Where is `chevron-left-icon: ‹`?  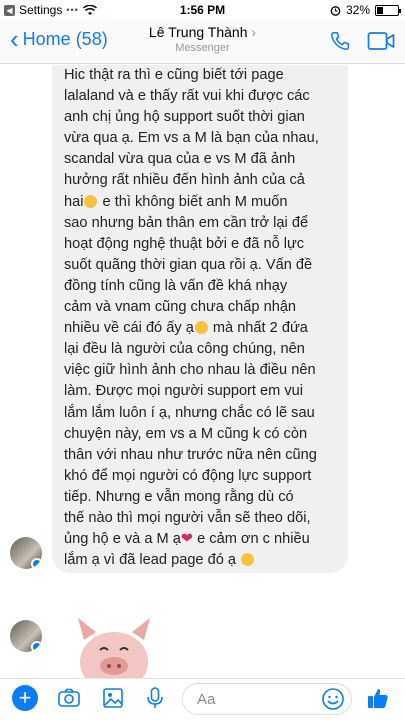
chevron-left-icon: ‹ is located at coordinates (14, 39).